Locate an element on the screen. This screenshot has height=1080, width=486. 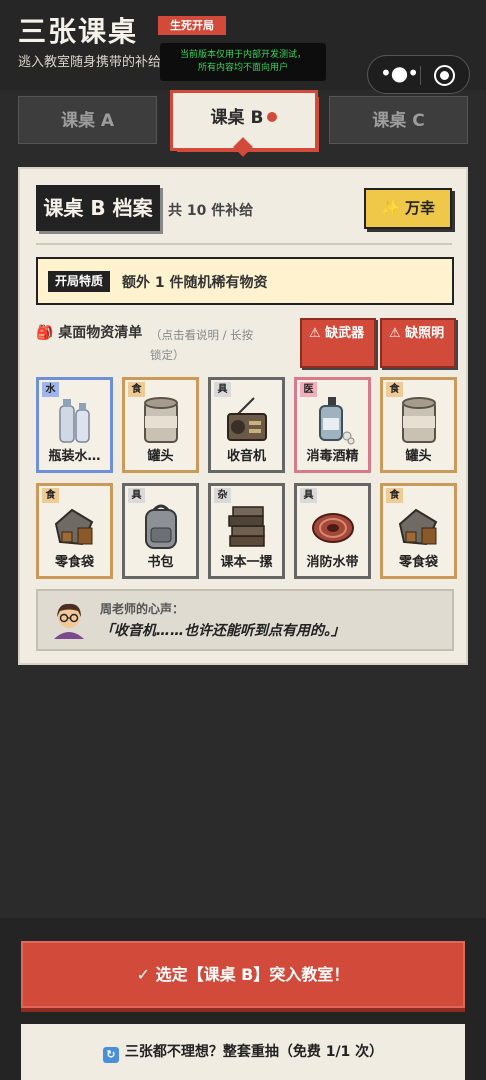
item-name: 书包 is located at coordinates (160, 562).